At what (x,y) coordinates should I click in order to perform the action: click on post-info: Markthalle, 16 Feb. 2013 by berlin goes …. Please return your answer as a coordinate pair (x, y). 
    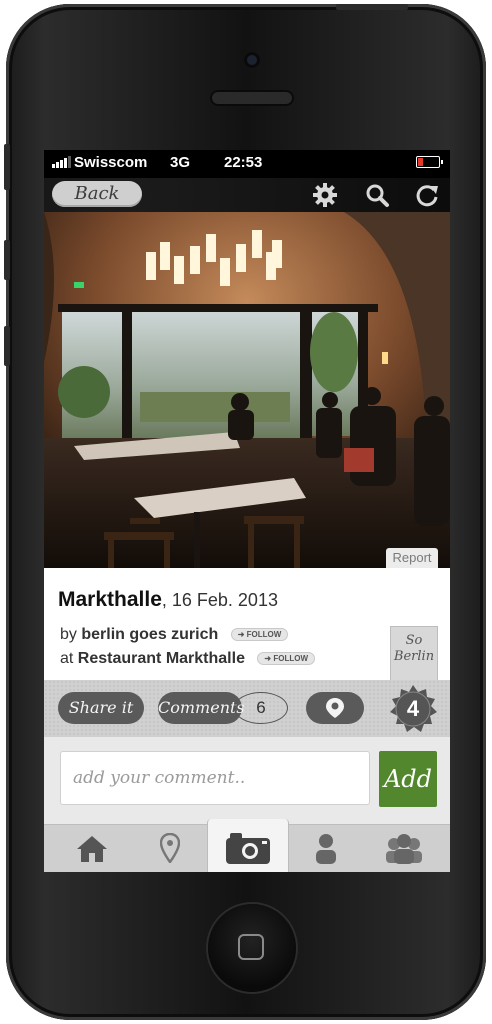
    Looking at the image, I should click on (247, 630).